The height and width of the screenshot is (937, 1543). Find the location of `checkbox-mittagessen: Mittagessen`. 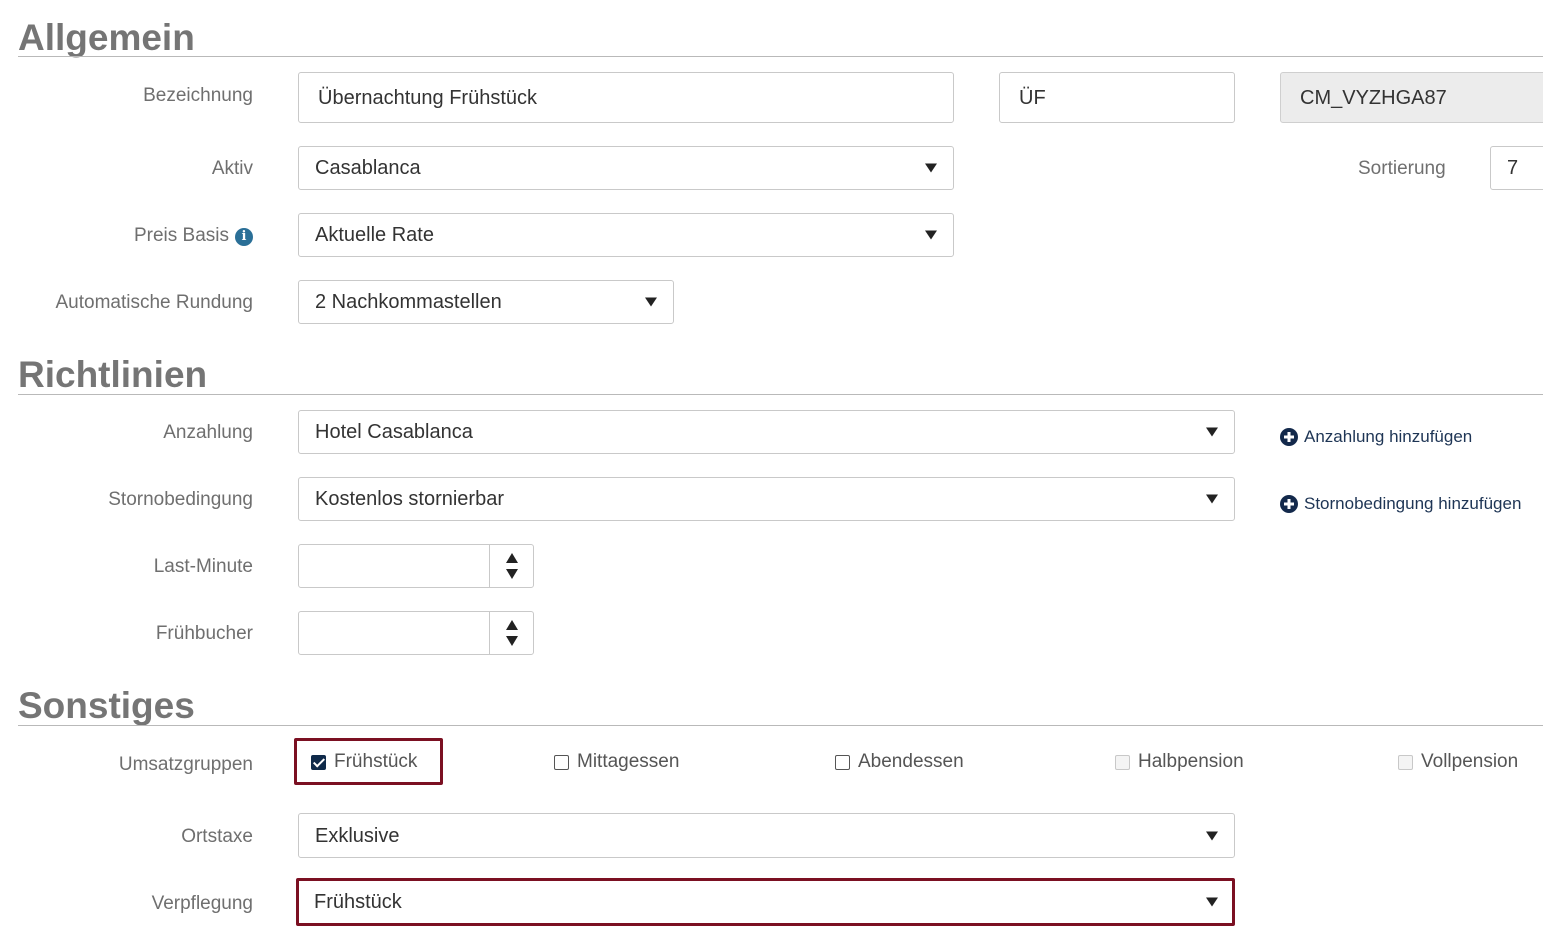

checkbox-mittagessen: Mittagessen is located at coordinates (616, 762).